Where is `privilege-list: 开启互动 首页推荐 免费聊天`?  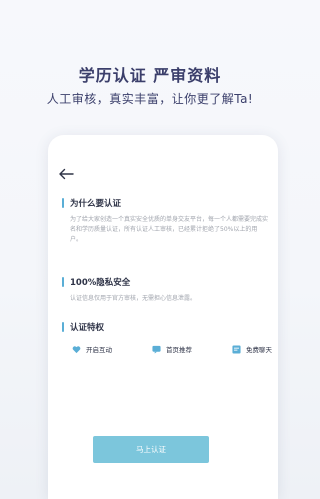
privilege-list: 开启互动 首页推荐 免费聊天 is located at coordinates (172, 349).